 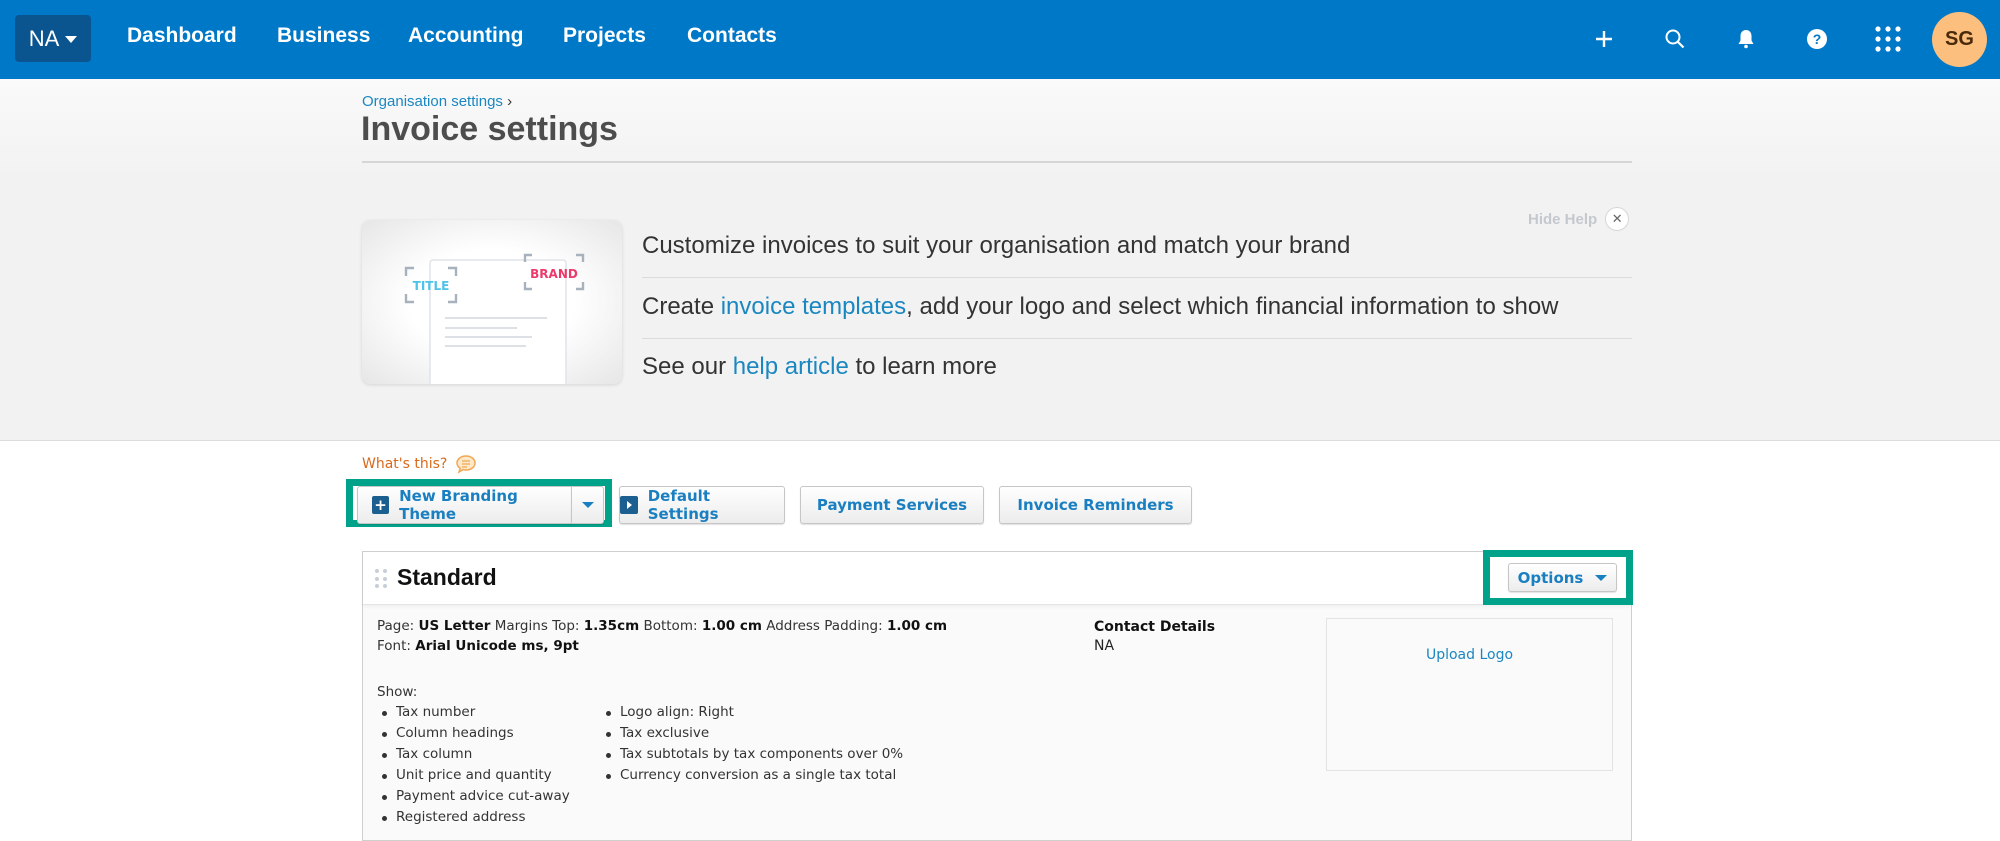 I want to click on help-text: to learn more, so click(x=922, y=366).